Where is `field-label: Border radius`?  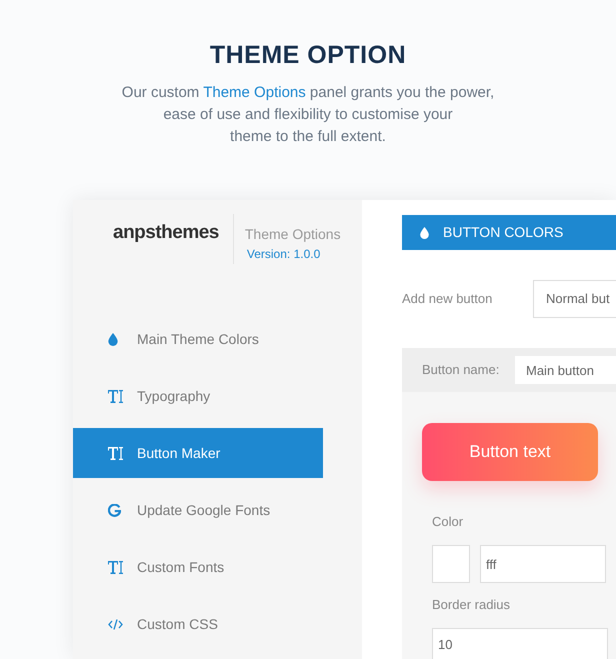
field-label: Border radius is located at coordinates (472, 605).